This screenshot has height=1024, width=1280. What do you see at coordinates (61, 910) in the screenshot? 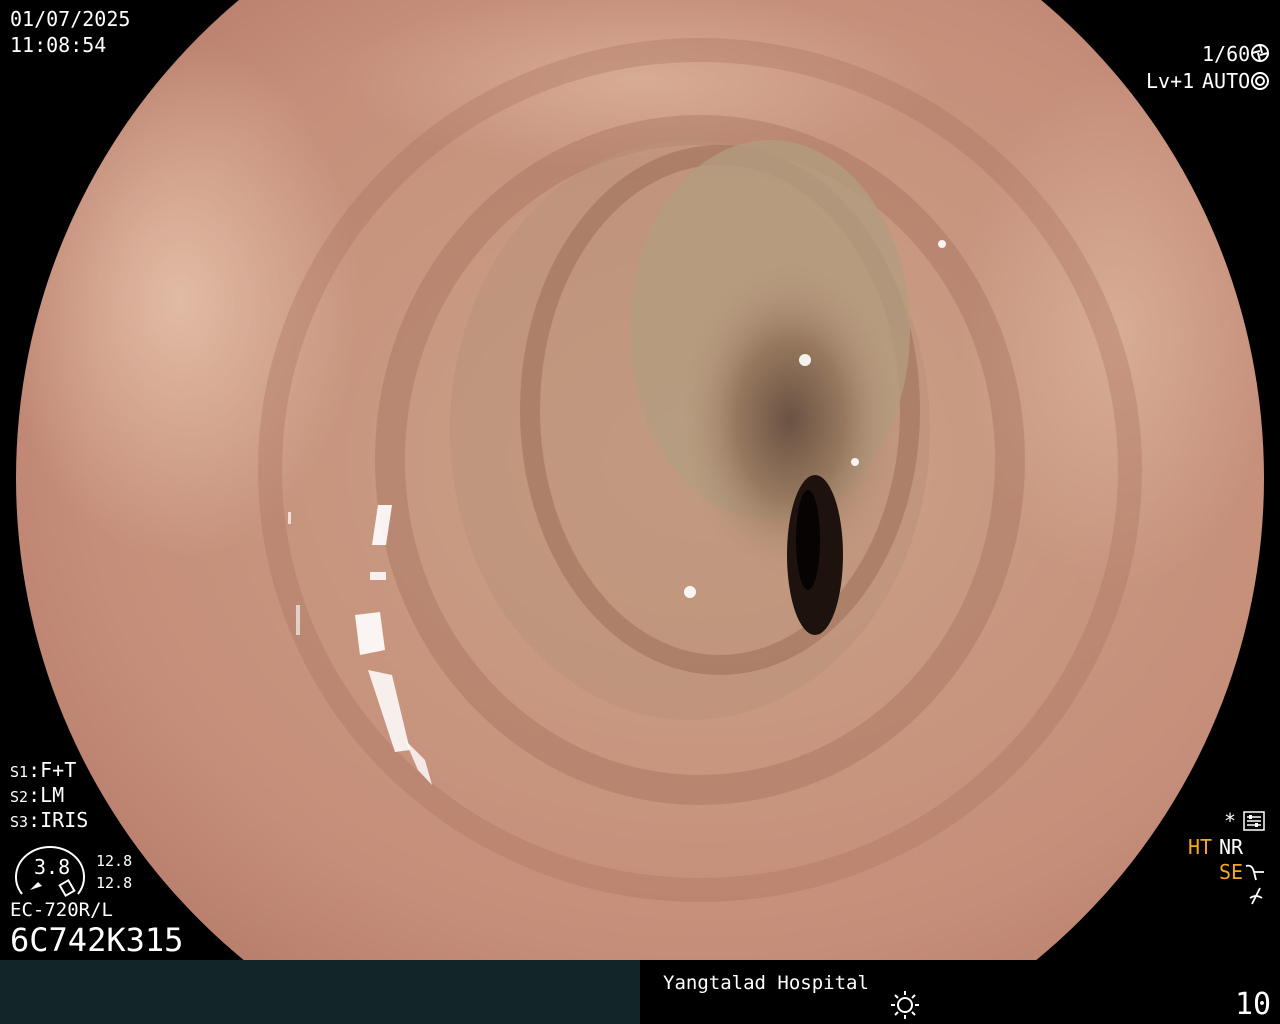
I see `scope-model: EC-720R/L` at bounding box center [61, 910].